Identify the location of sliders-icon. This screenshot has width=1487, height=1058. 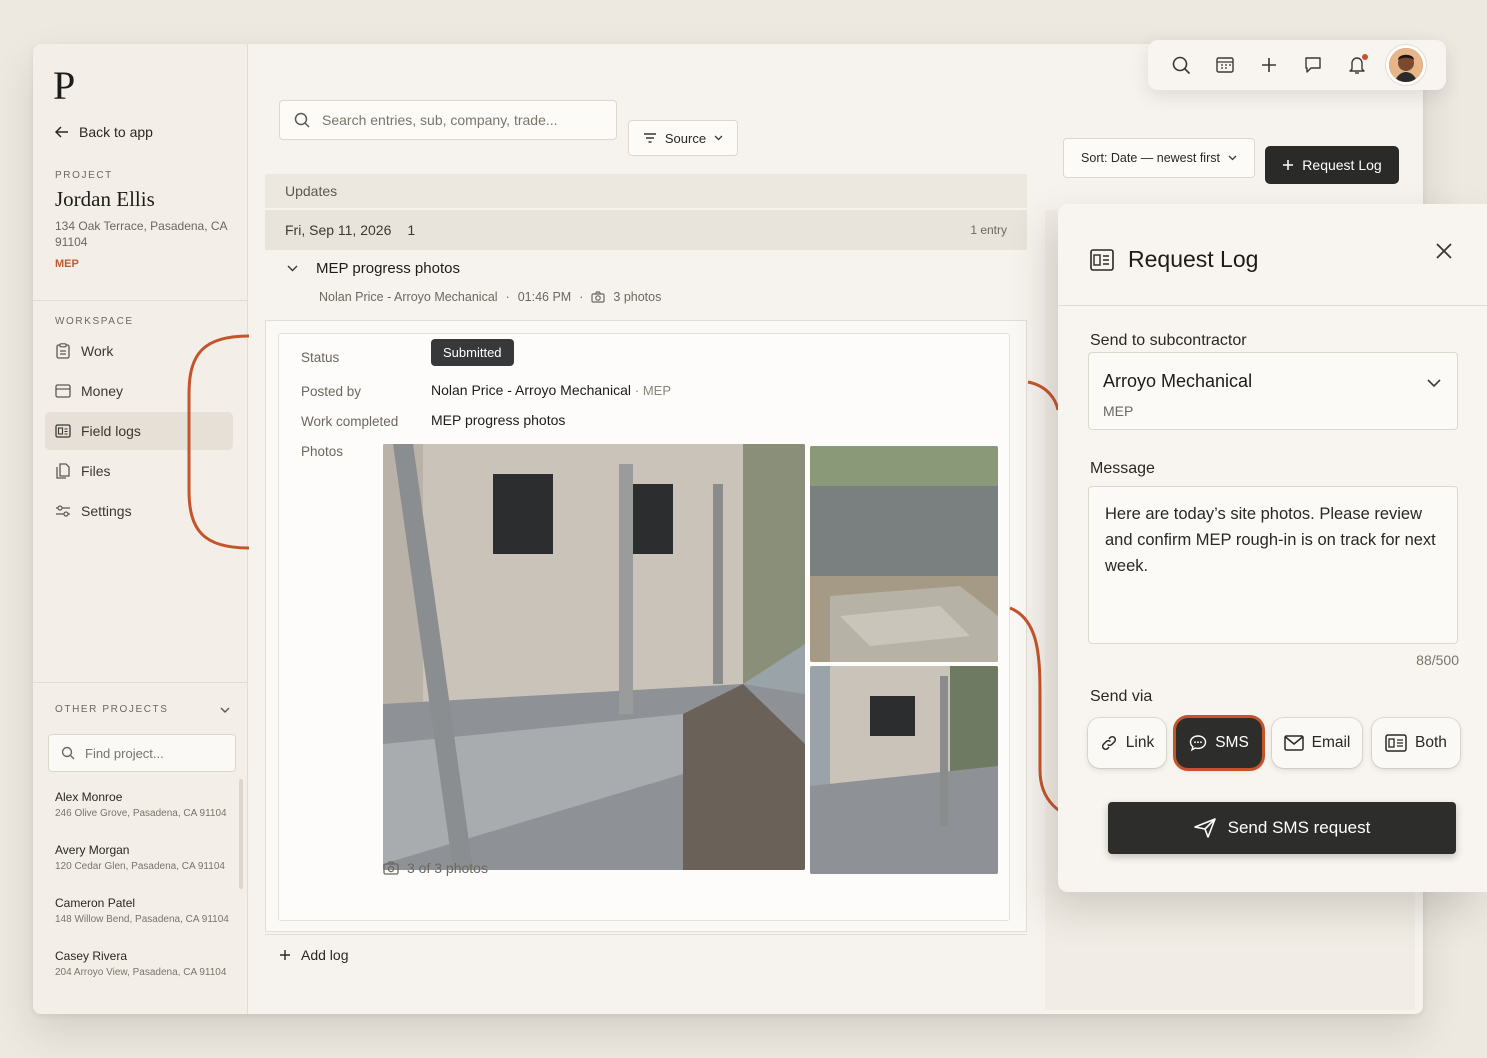
(63, 511).